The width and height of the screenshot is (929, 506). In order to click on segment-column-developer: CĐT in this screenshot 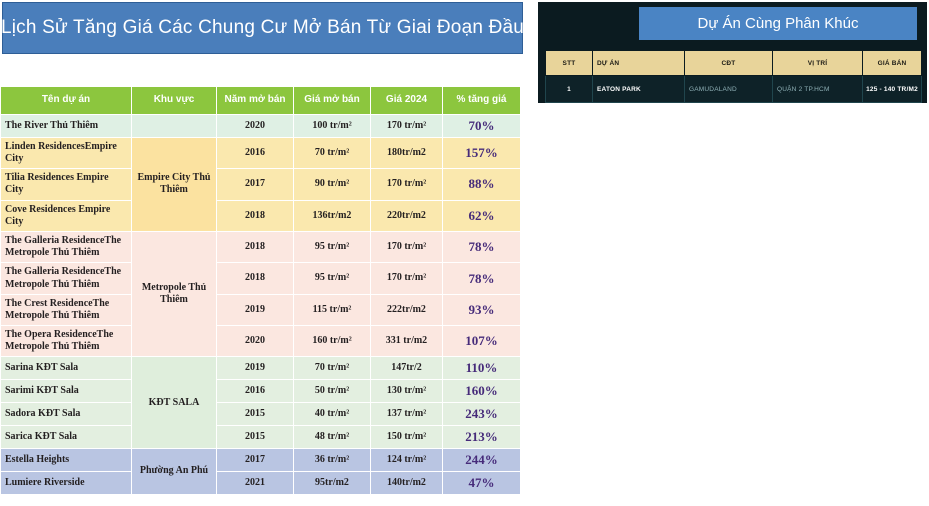, I will do `click(728, 63)`.